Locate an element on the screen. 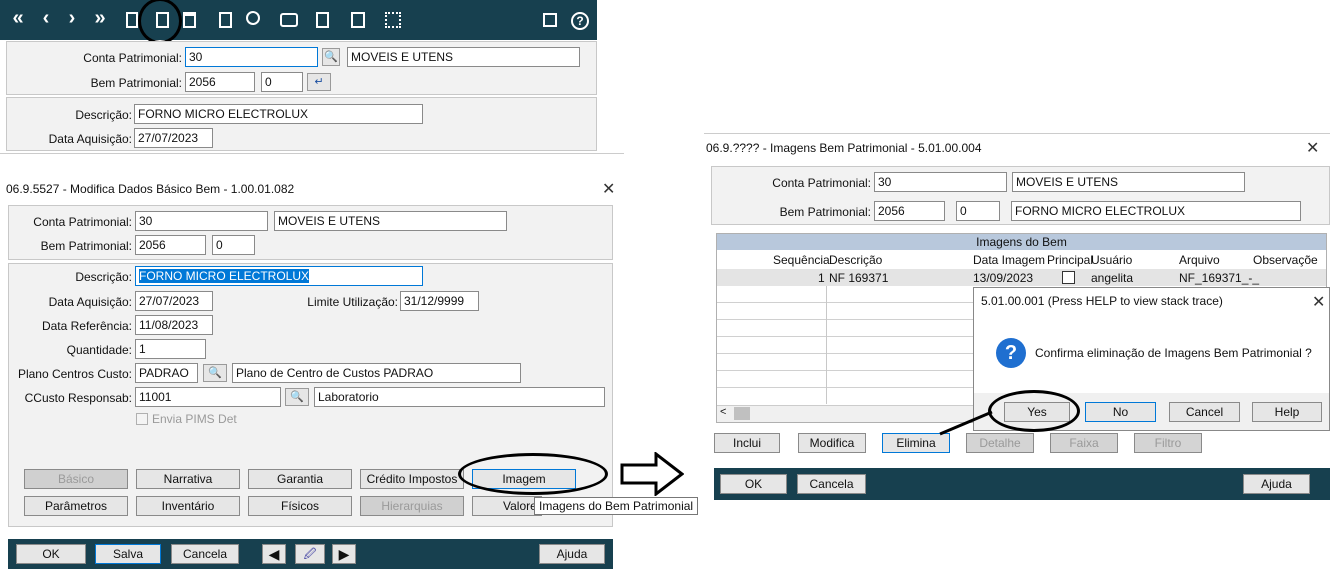 This screenshot has width=1330, height=572. image-icon is located at coordinates (358, 20).